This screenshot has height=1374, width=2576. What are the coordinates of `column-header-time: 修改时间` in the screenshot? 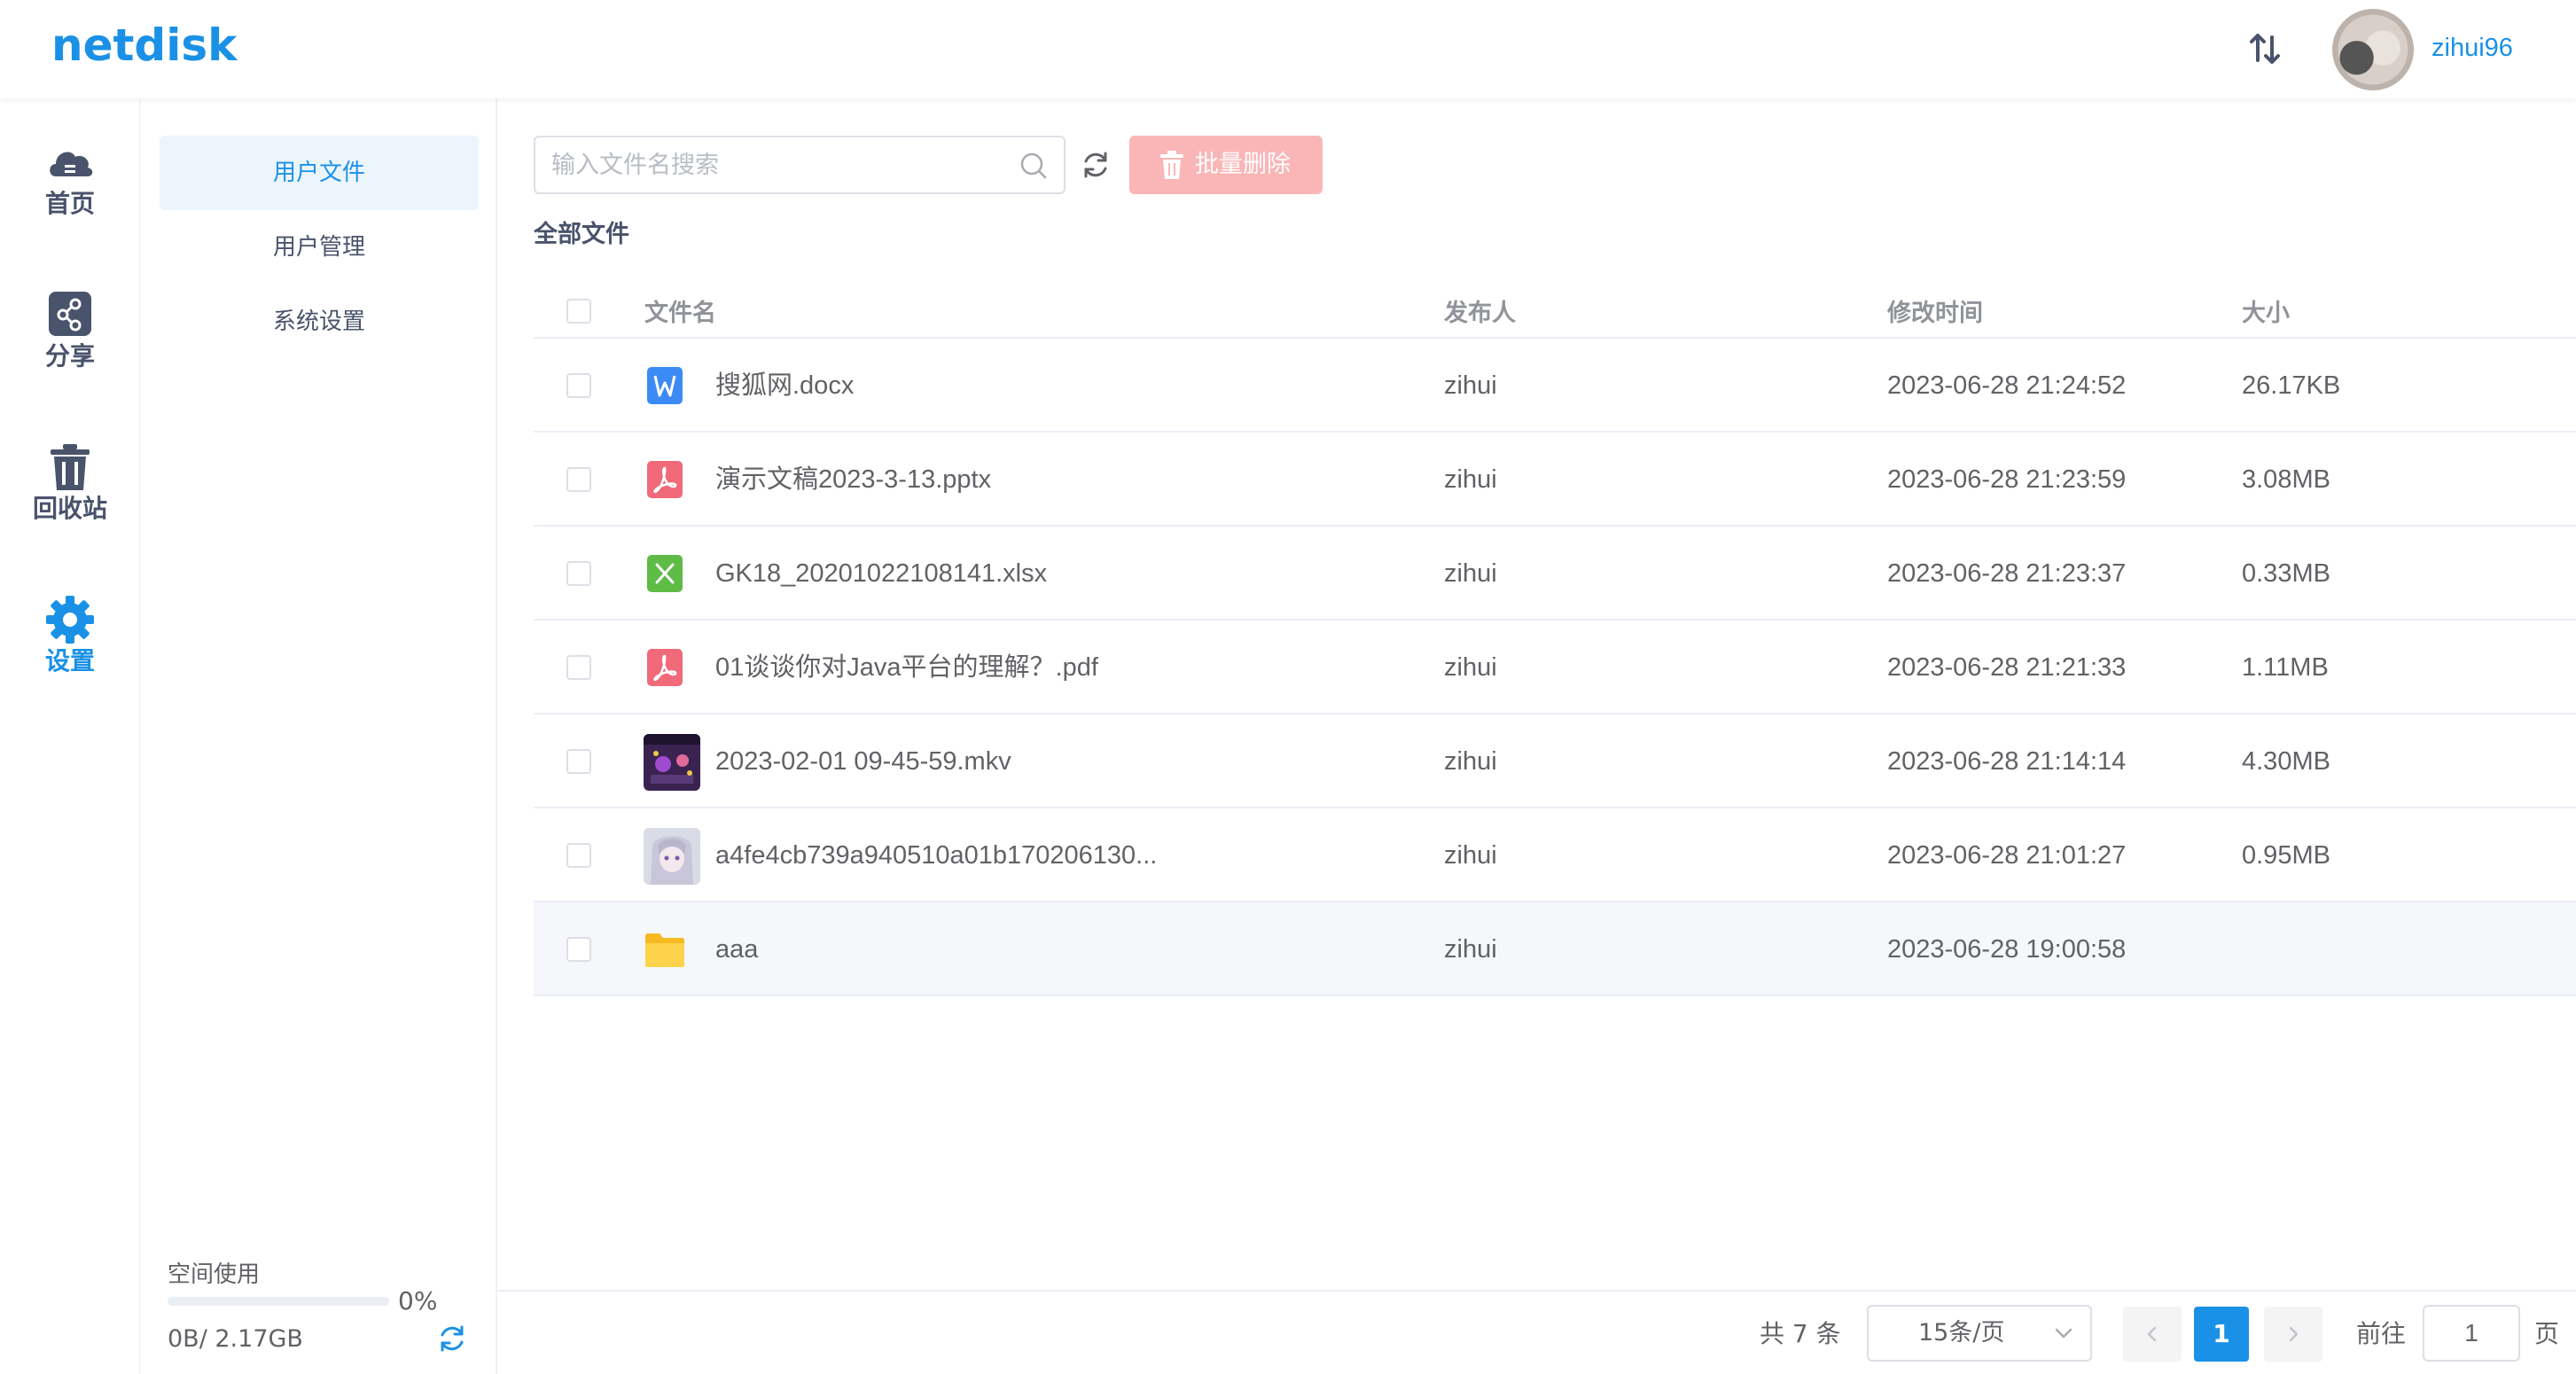 It's located at (1935, 314).